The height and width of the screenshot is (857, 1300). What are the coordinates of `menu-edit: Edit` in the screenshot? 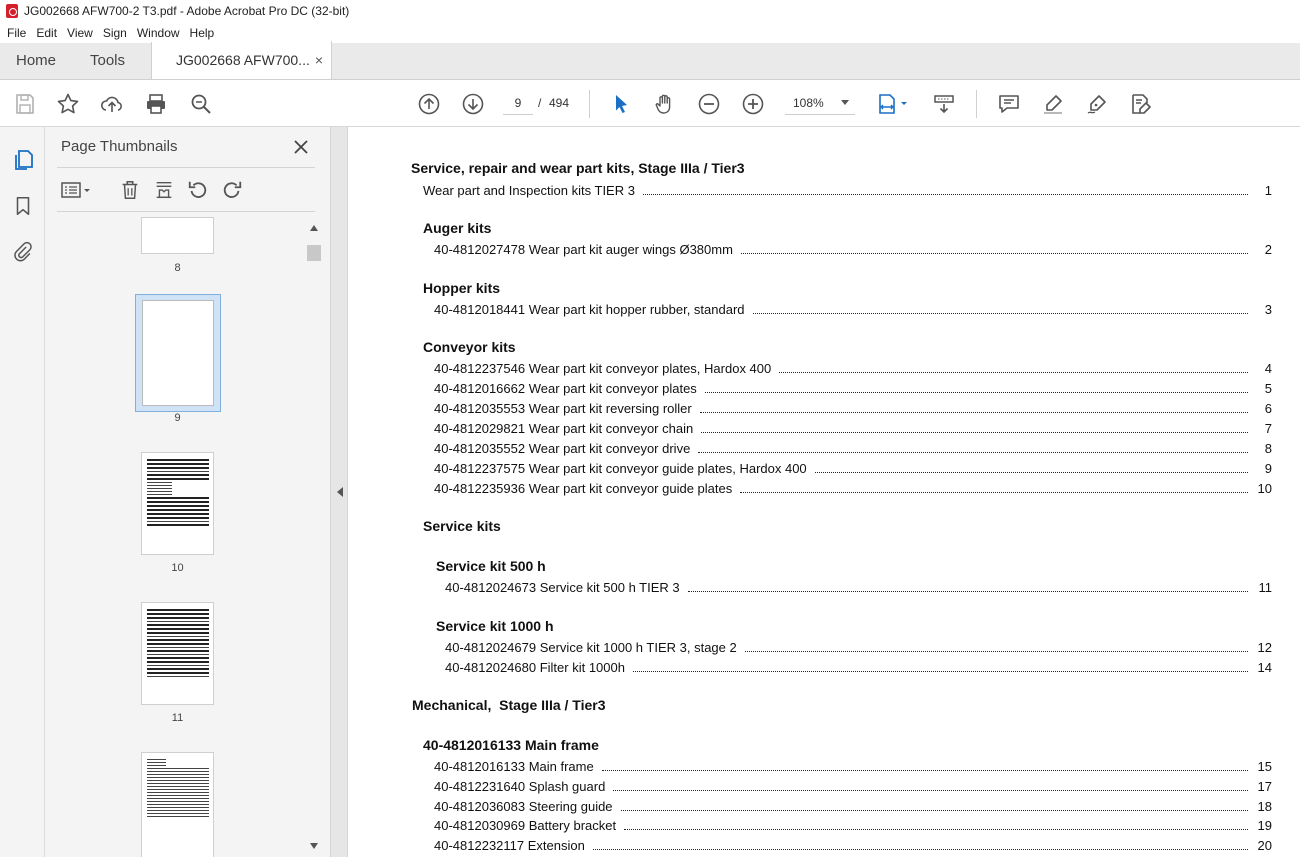 It's located at (46, 33).